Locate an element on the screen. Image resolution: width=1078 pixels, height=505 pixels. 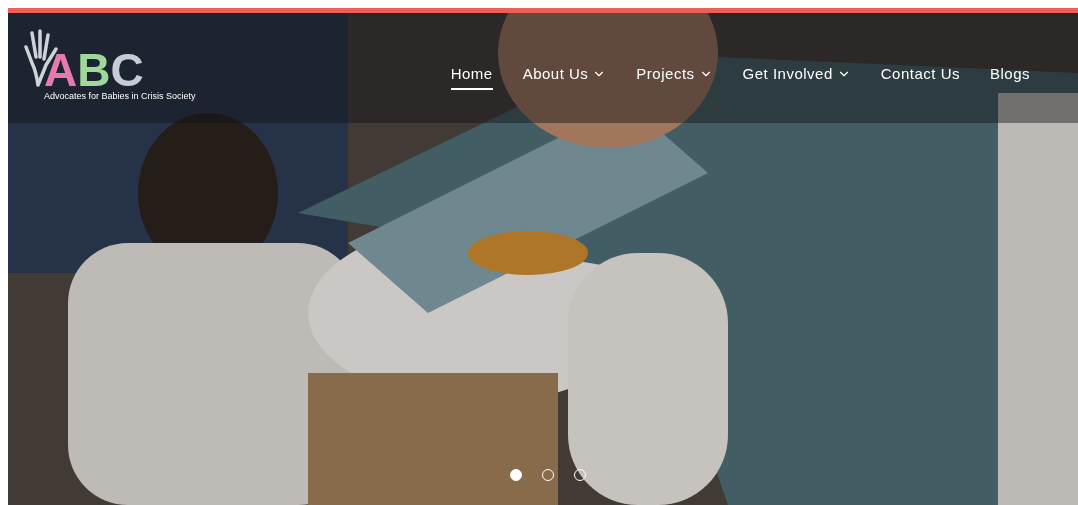
nav-link: Contact Us is located at coordinates (920, 77).